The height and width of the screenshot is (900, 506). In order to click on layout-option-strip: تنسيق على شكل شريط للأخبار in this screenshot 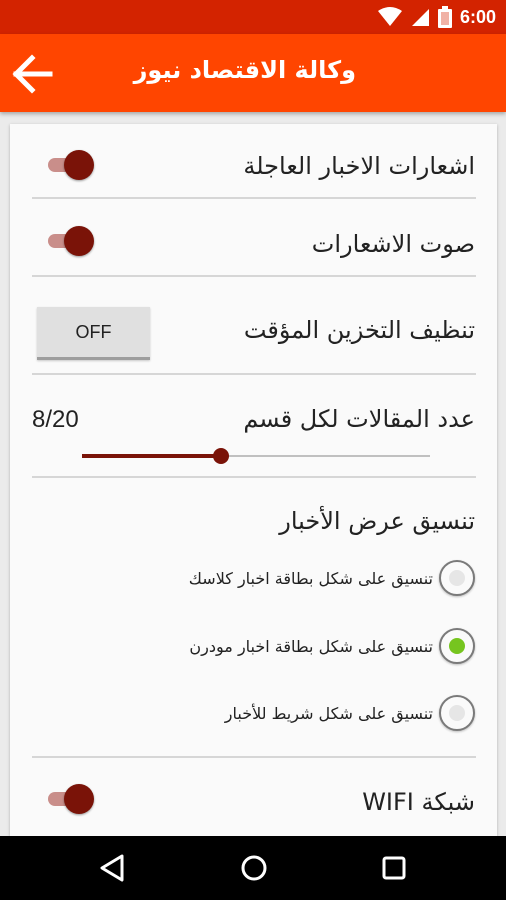, I will do `click(350, 713)`.